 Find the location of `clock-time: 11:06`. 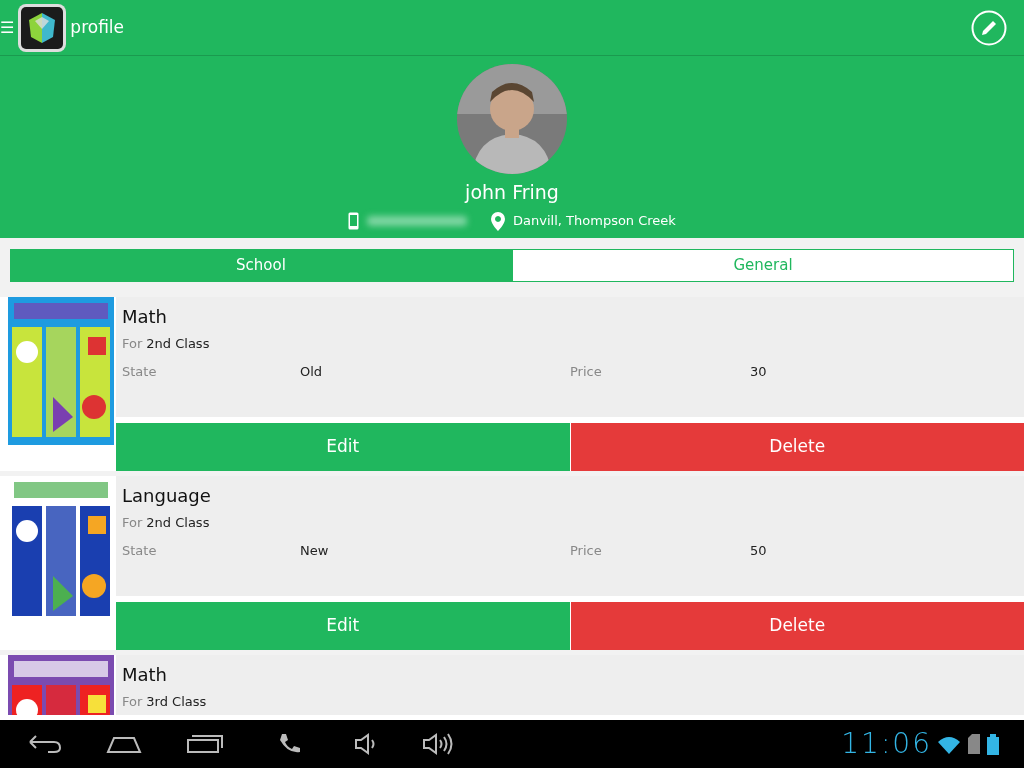

clock-time: 11:06 is located at coordinates (886, 744).